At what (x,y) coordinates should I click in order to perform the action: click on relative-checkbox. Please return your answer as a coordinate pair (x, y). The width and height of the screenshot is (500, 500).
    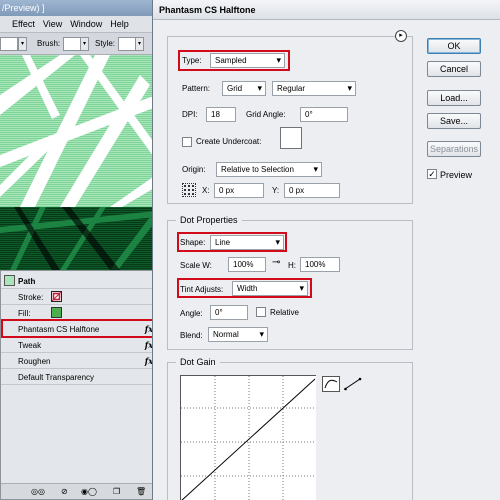
    Looking at the image, I should click on (261, 312).